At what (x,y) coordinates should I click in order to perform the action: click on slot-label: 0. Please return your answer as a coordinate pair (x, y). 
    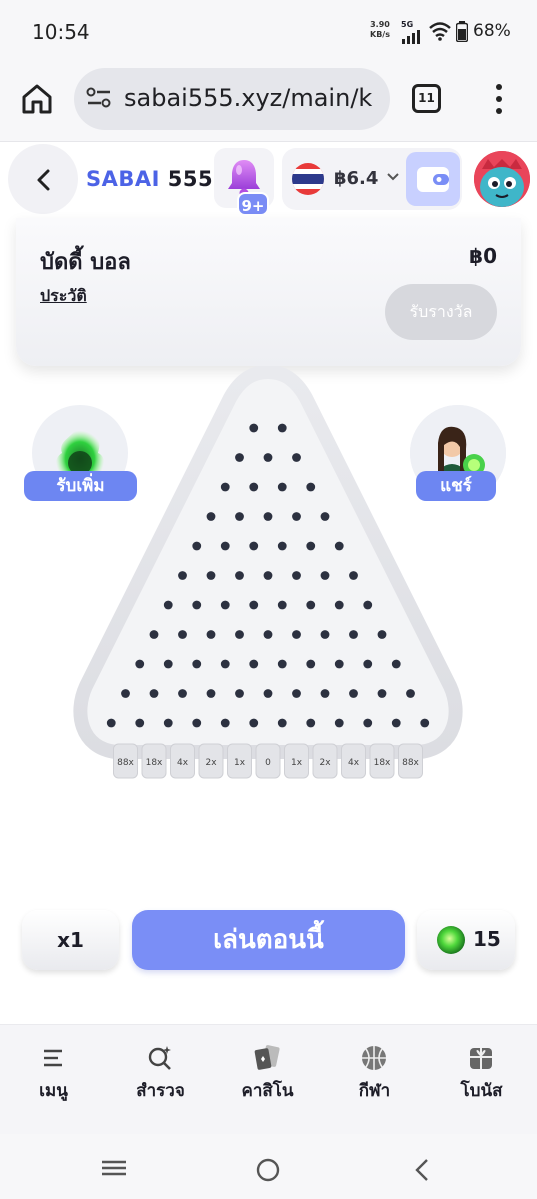
    Looking at the image, I should click on (268, 763).